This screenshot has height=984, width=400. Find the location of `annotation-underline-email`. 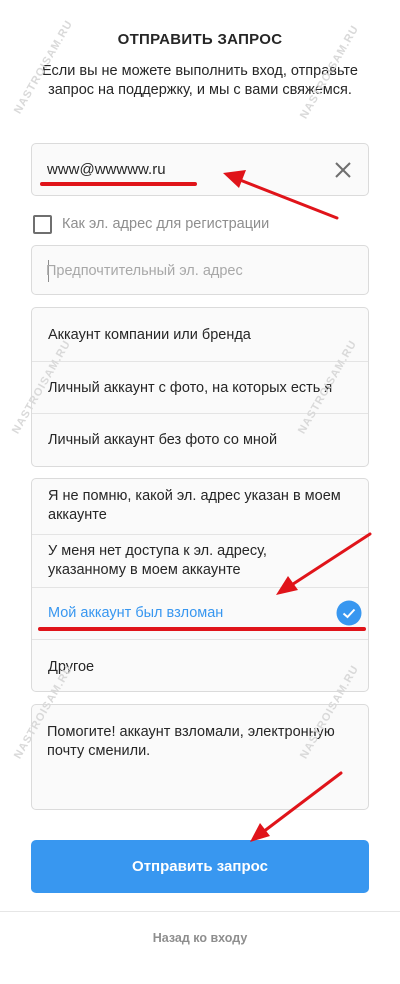

annotation-underline-email is located at coordinates (118, 184).